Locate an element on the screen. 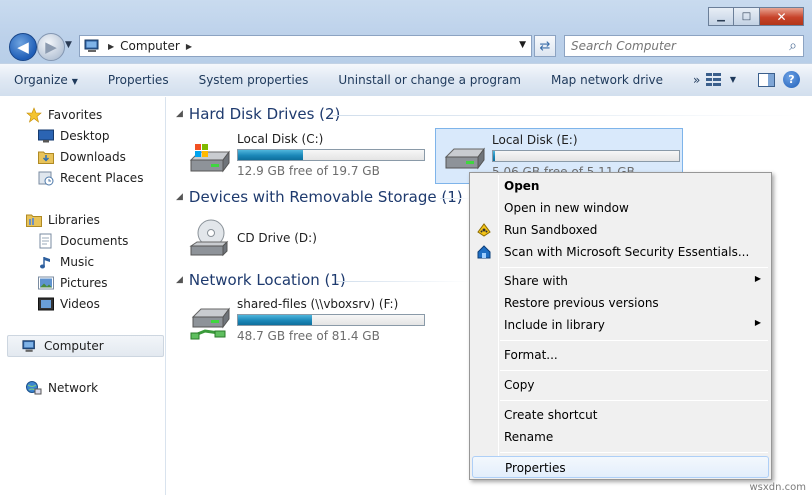 The width and height of the screenshot is (812, 495). menu-item-properties: Properties is located at coordinates (620, 467).